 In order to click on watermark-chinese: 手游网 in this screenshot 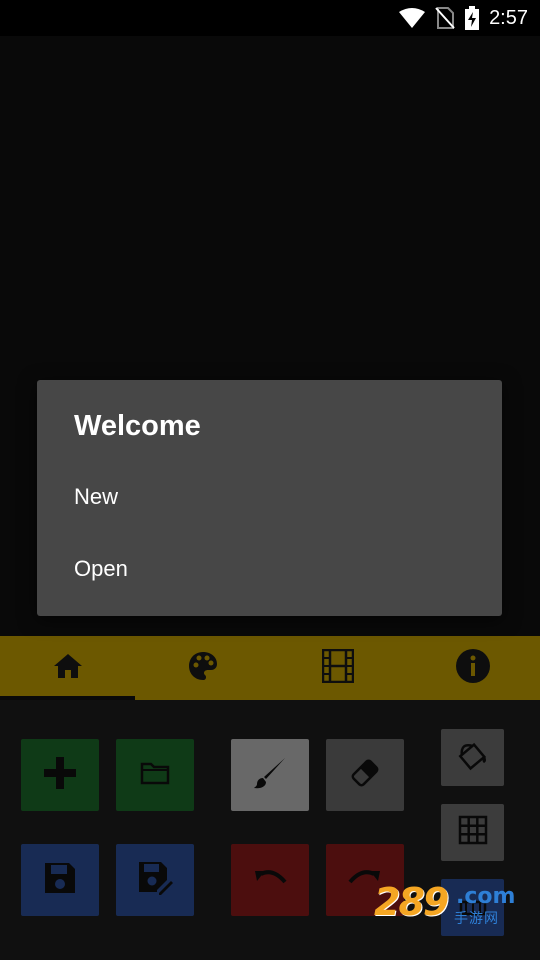, I will do `click(476, 919)`.